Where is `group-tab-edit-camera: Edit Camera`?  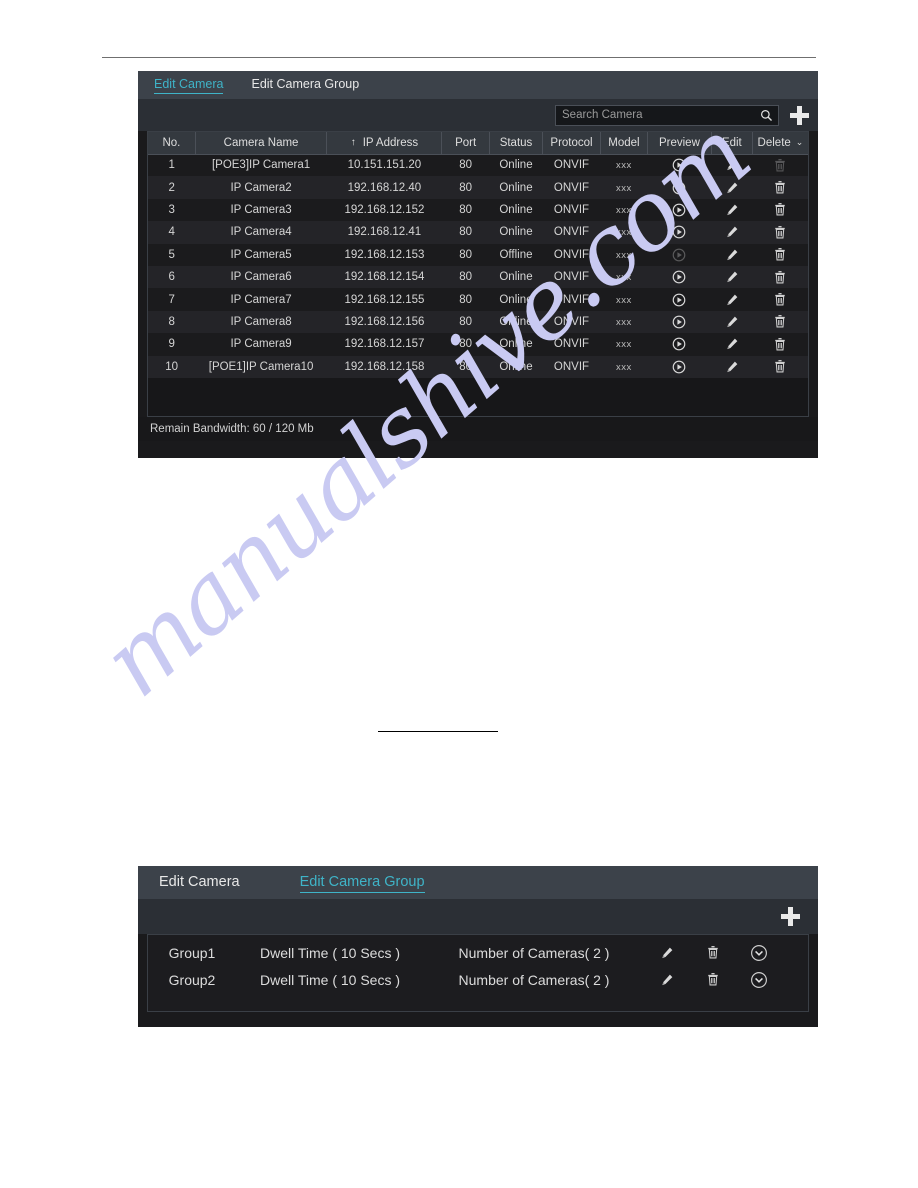
group-tab-edit-camera: Edit Camera is located at coordinates (199, 882).